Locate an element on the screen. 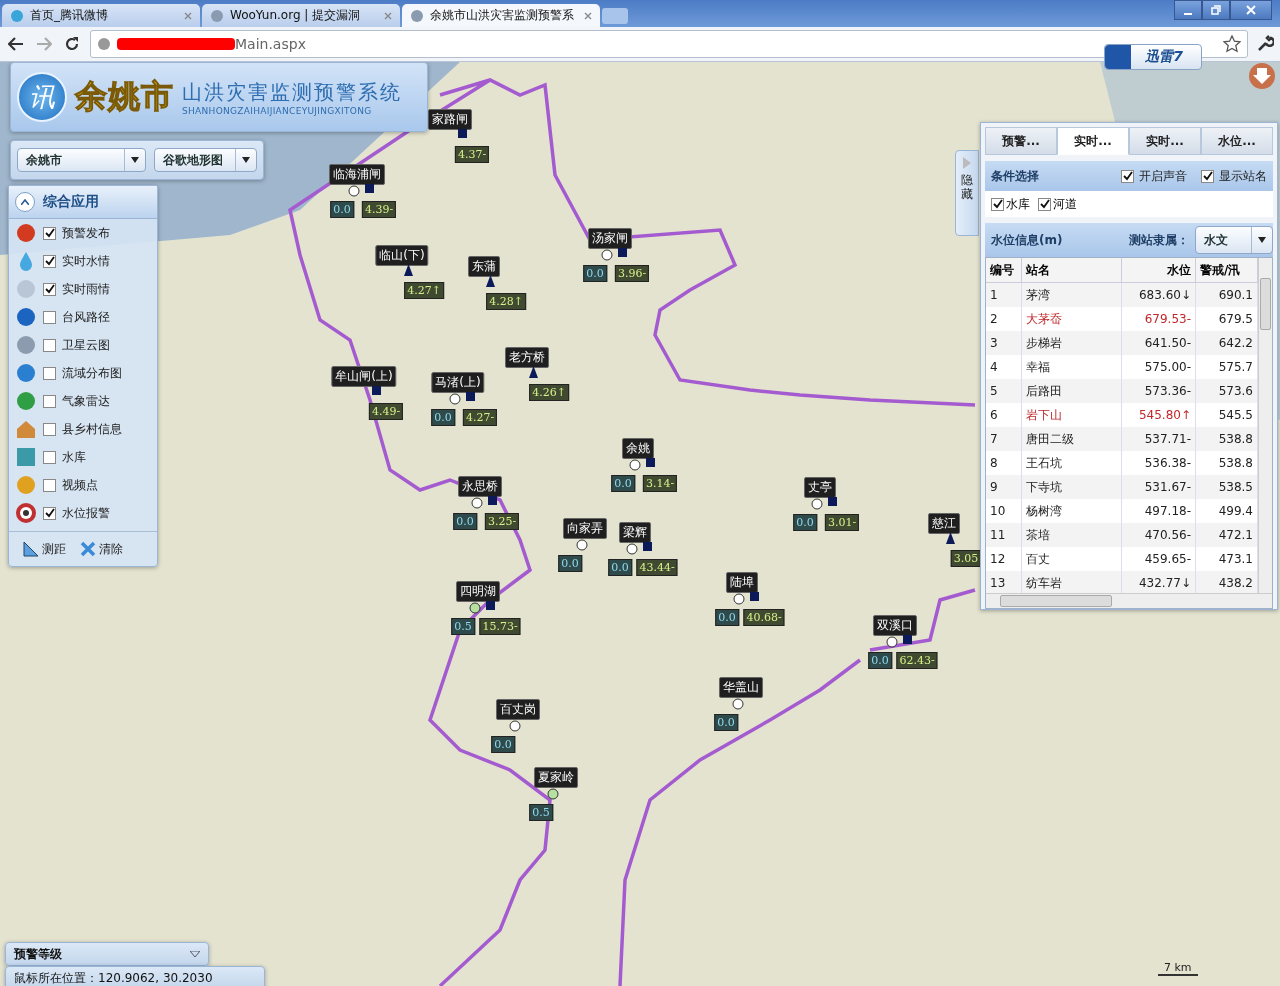 The width and height of the screenshot is (1280, 986). table-cell: 1 is located at coordinates (1004, 295).